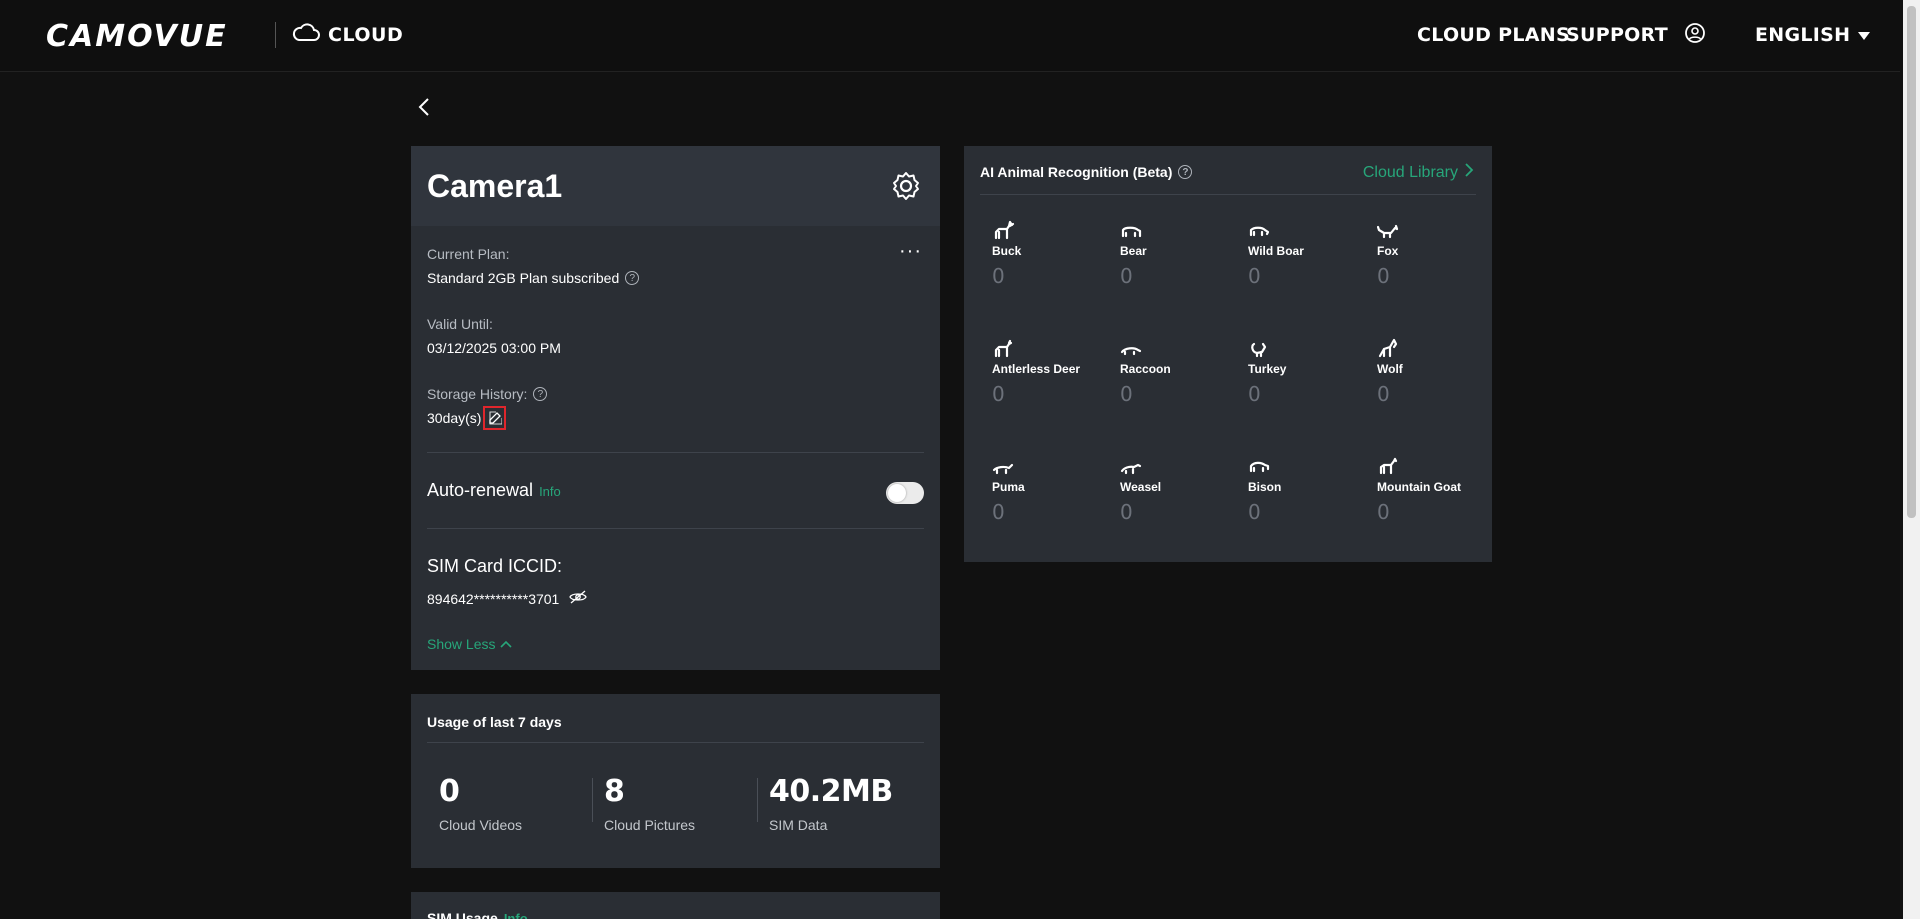 The height and width of the screenshot is (919, 1920). I want to click on page-scrollbar, so click(1911, 459).